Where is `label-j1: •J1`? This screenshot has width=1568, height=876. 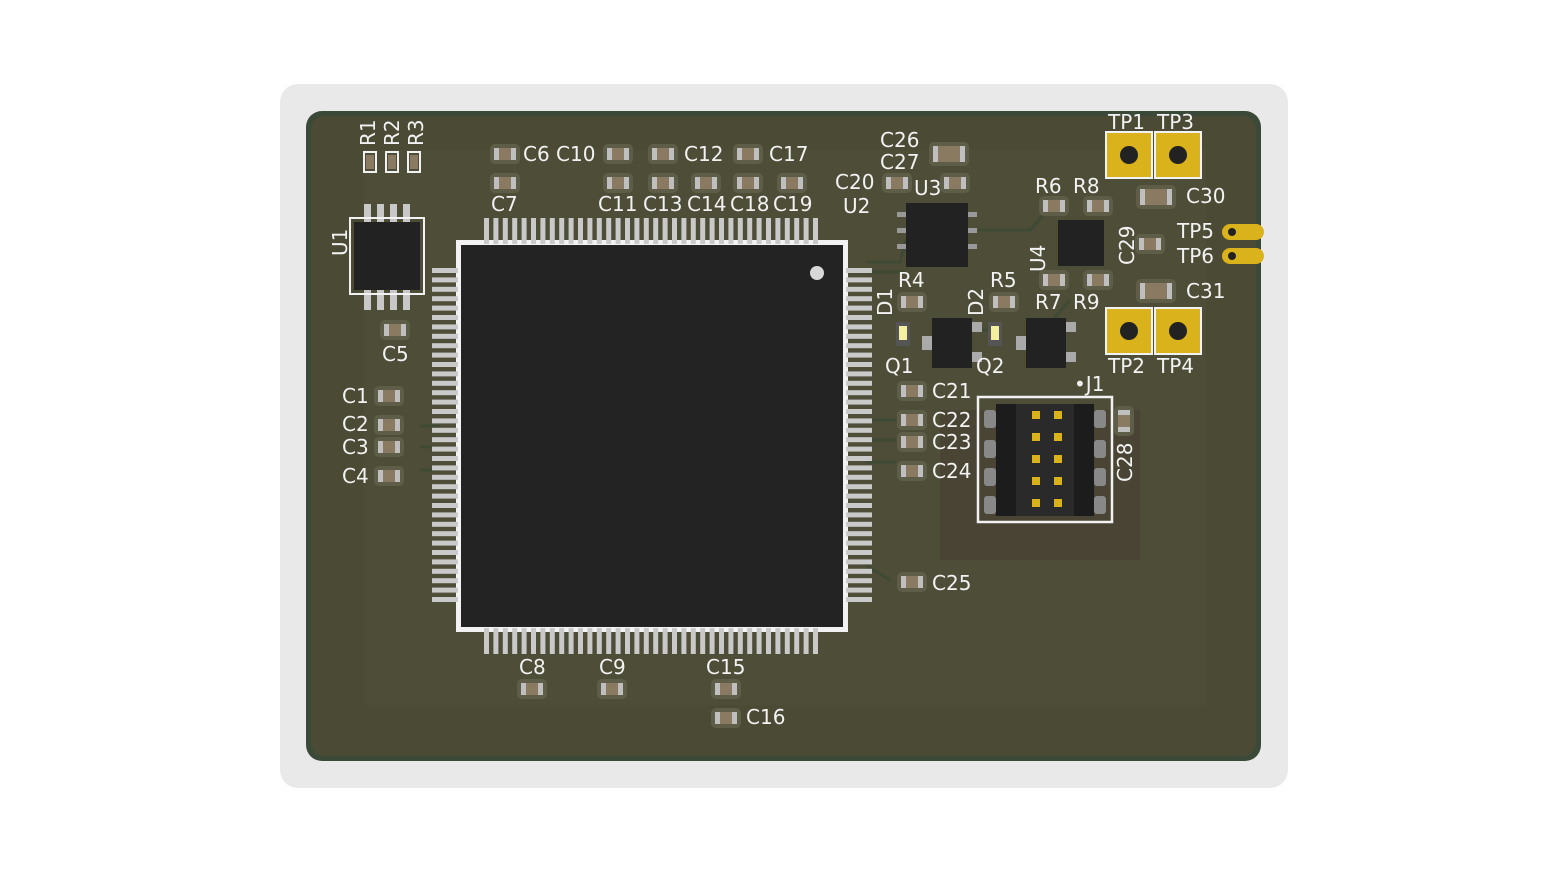 label-j1: •J1 is located at coordinates (1089, 384).